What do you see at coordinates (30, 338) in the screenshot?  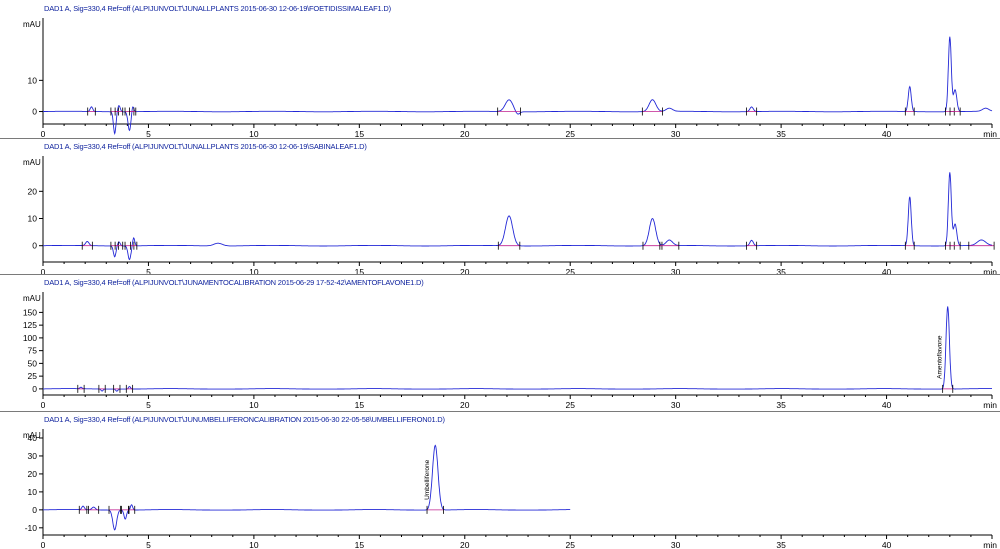 I see `y-tick-label: 100` at bounding box center [30, 338].